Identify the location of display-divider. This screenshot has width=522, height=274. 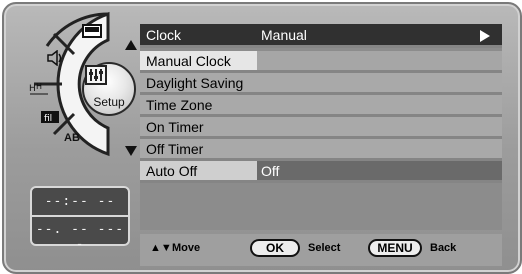
(80, 216).